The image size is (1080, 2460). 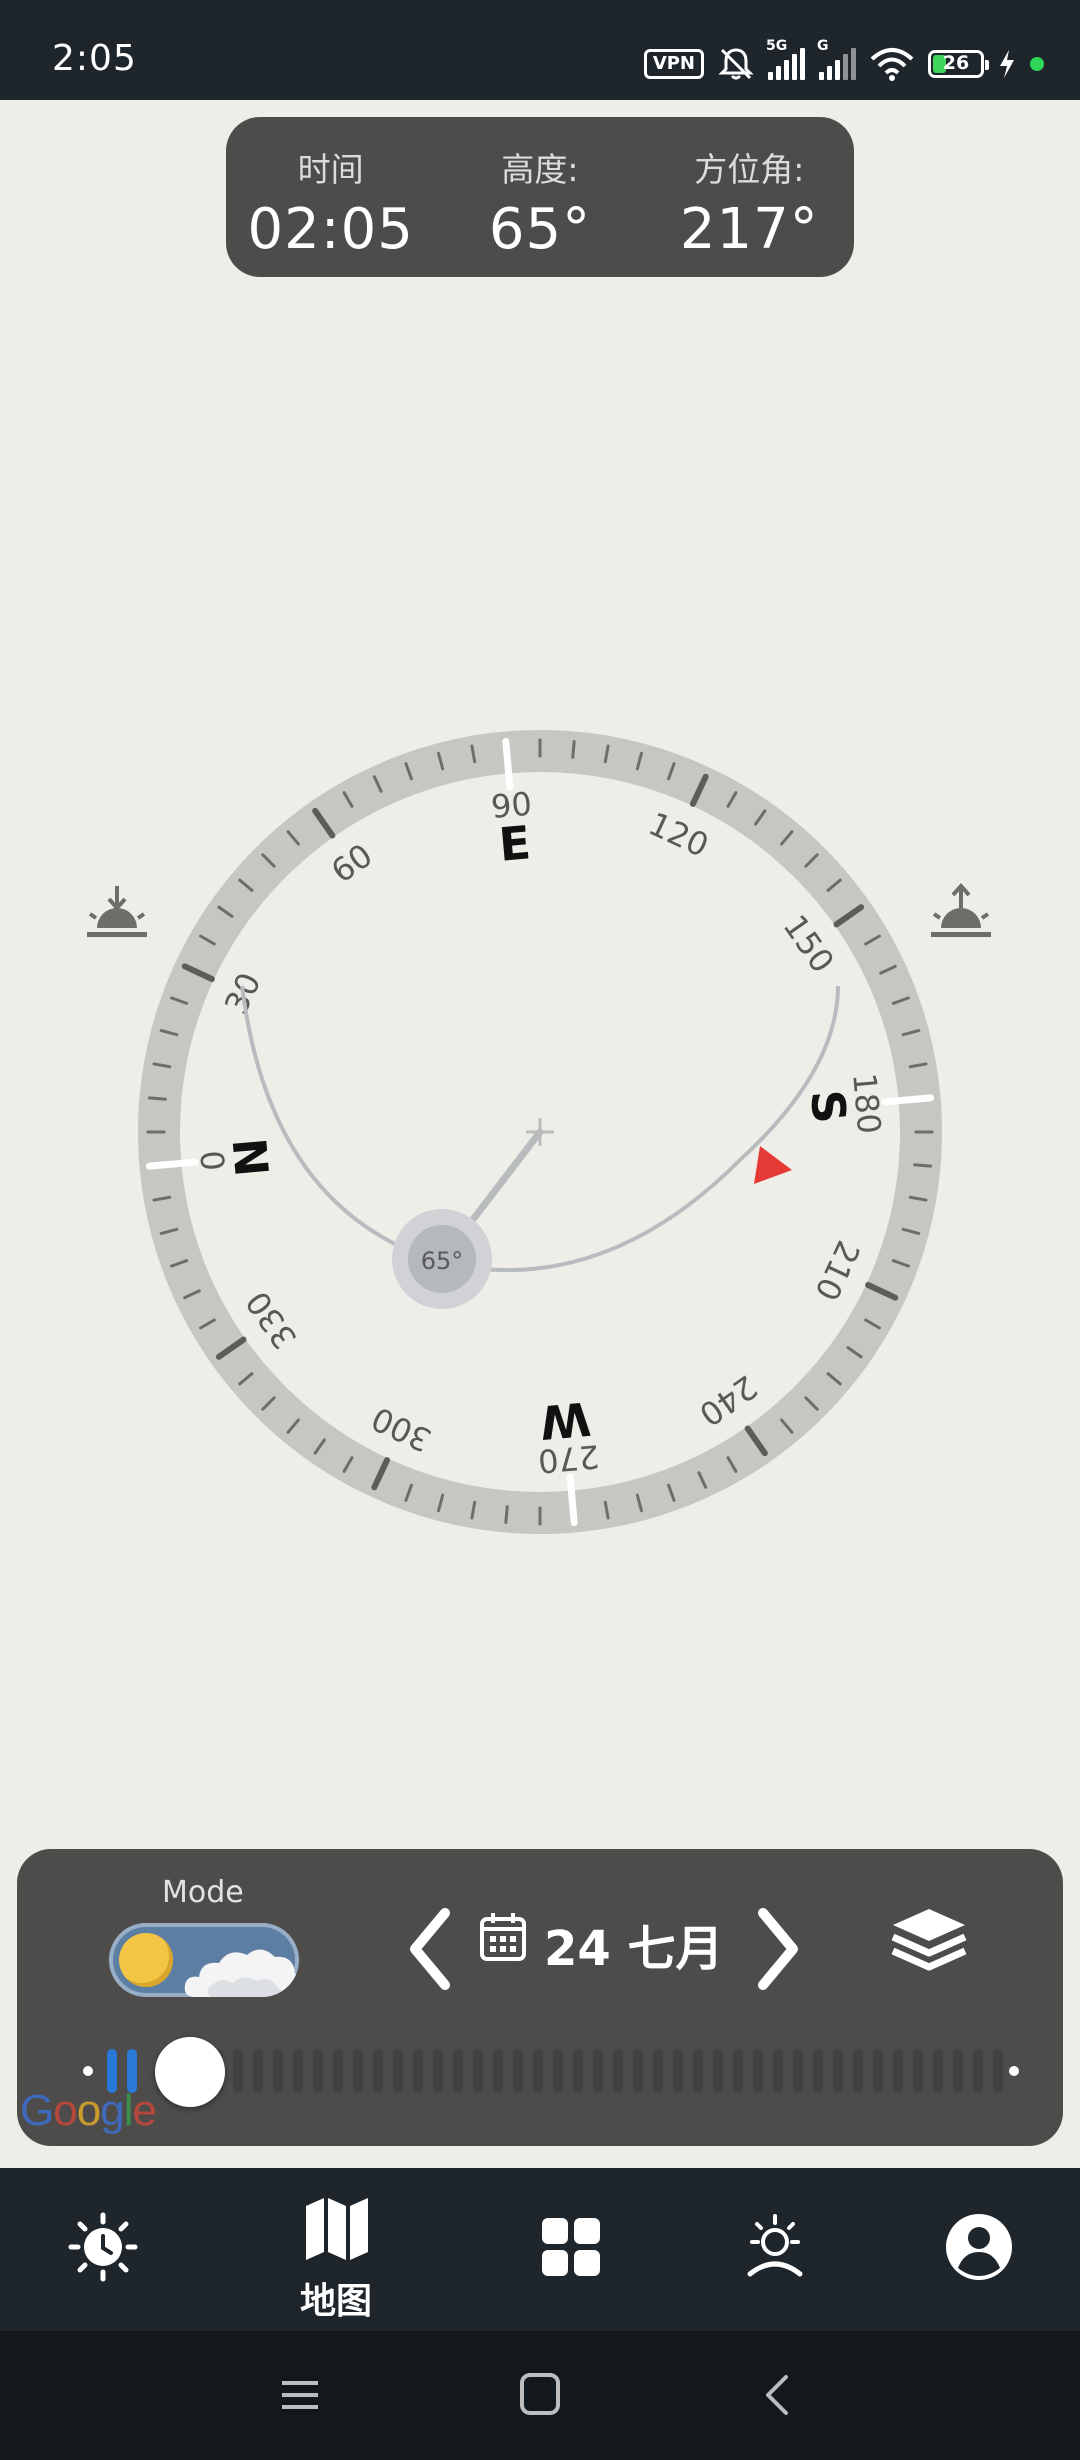 I want to click on layers-icon, so click(x=929, y=1940).